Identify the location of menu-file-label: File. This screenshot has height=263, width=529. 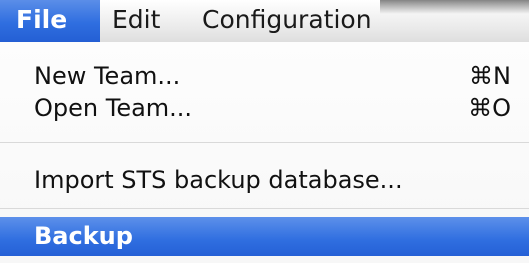
(42, 19).